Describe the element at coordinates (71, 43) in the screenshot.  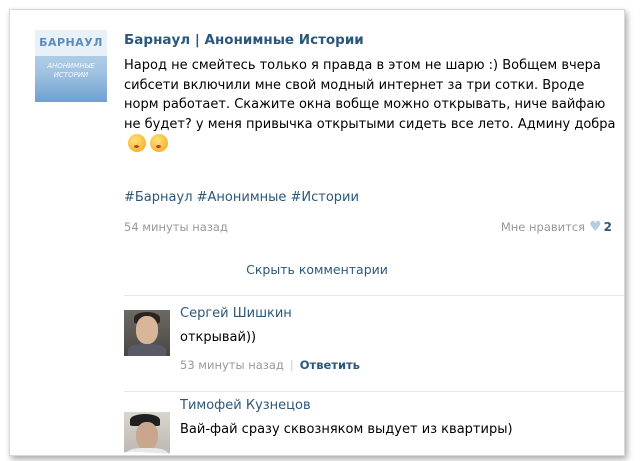
I see `group-logo-title: БАРНАУЛ` at that location.